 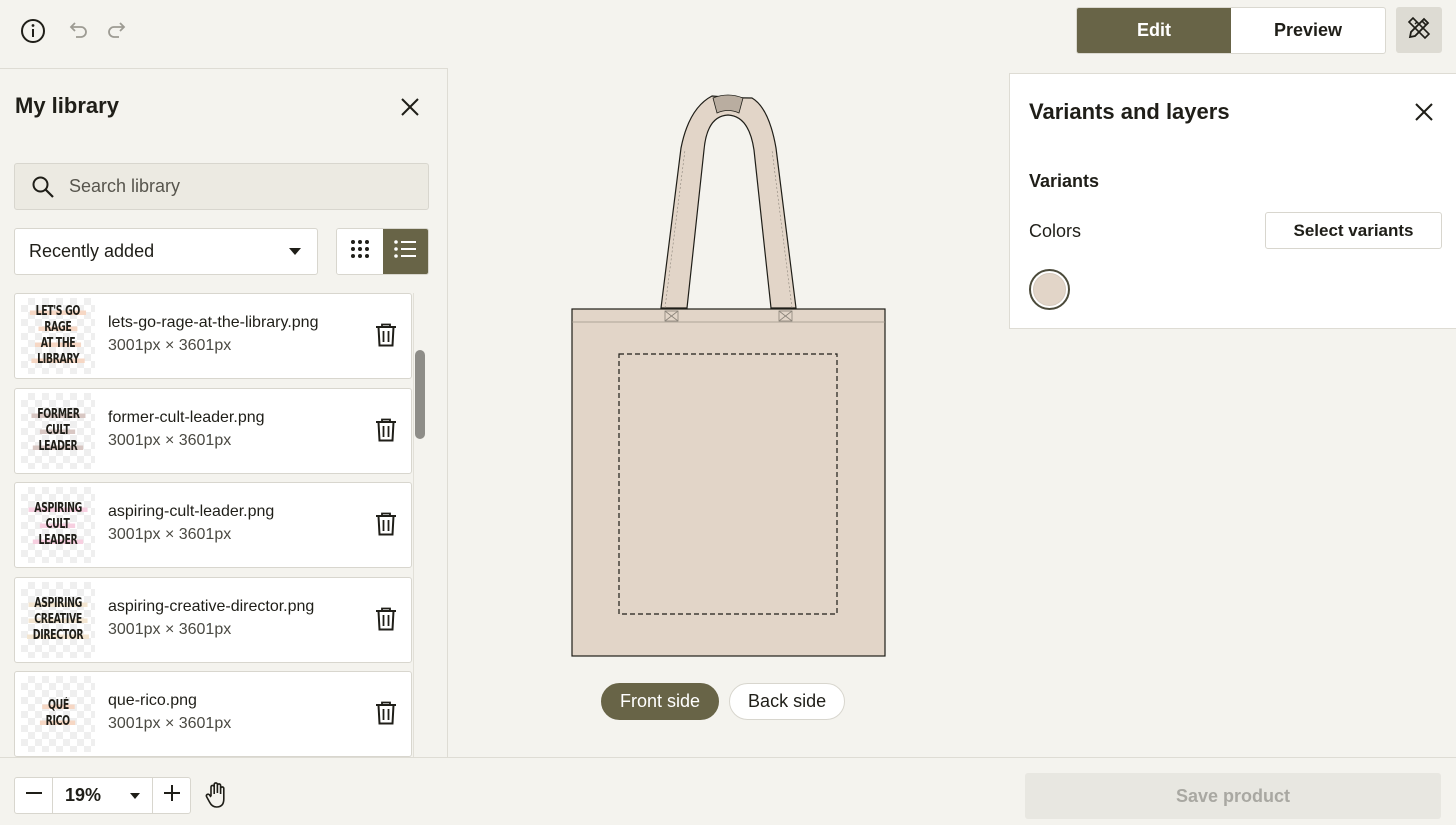 I want to click on image-thumbnail: QUÉ RICO, so click(x=58, y=714).